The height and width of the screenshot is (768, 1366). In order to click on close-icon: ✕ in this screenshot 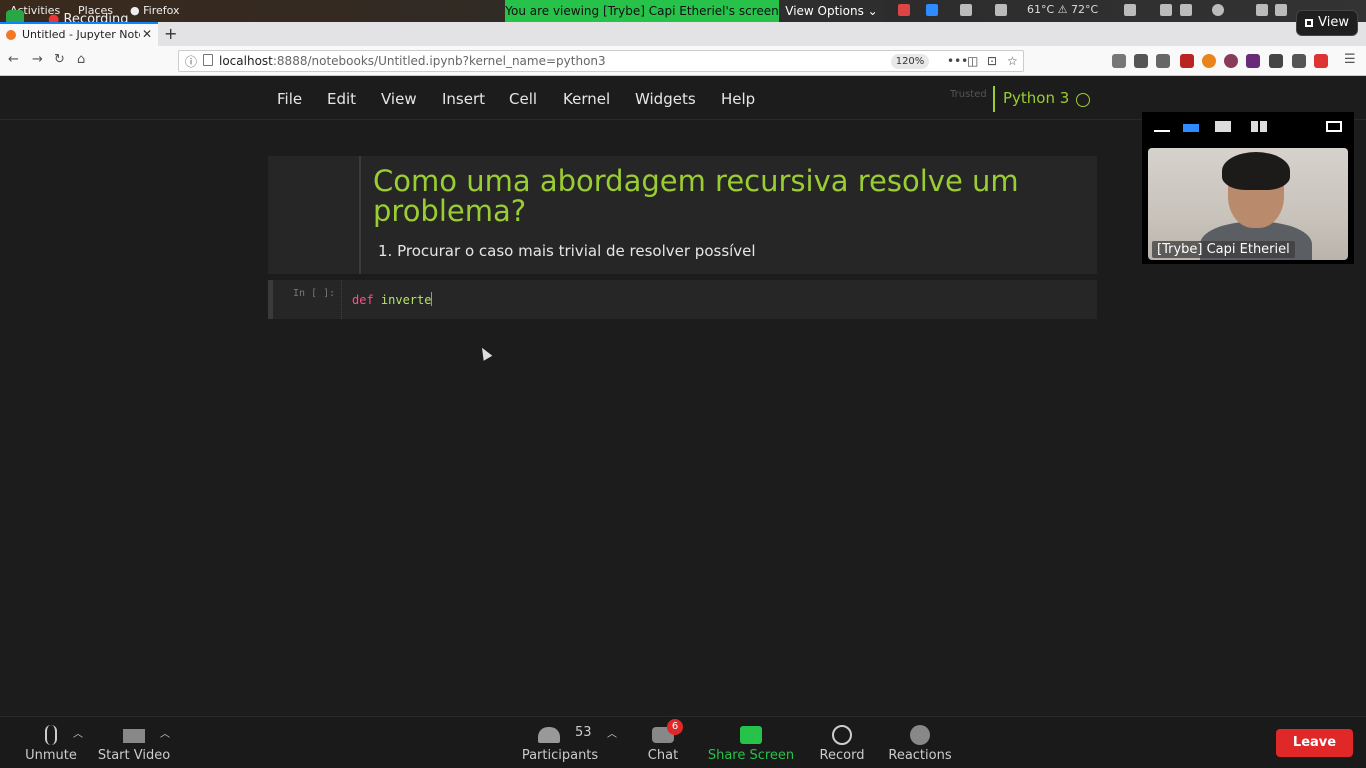, I will do `click(147, 34)`.